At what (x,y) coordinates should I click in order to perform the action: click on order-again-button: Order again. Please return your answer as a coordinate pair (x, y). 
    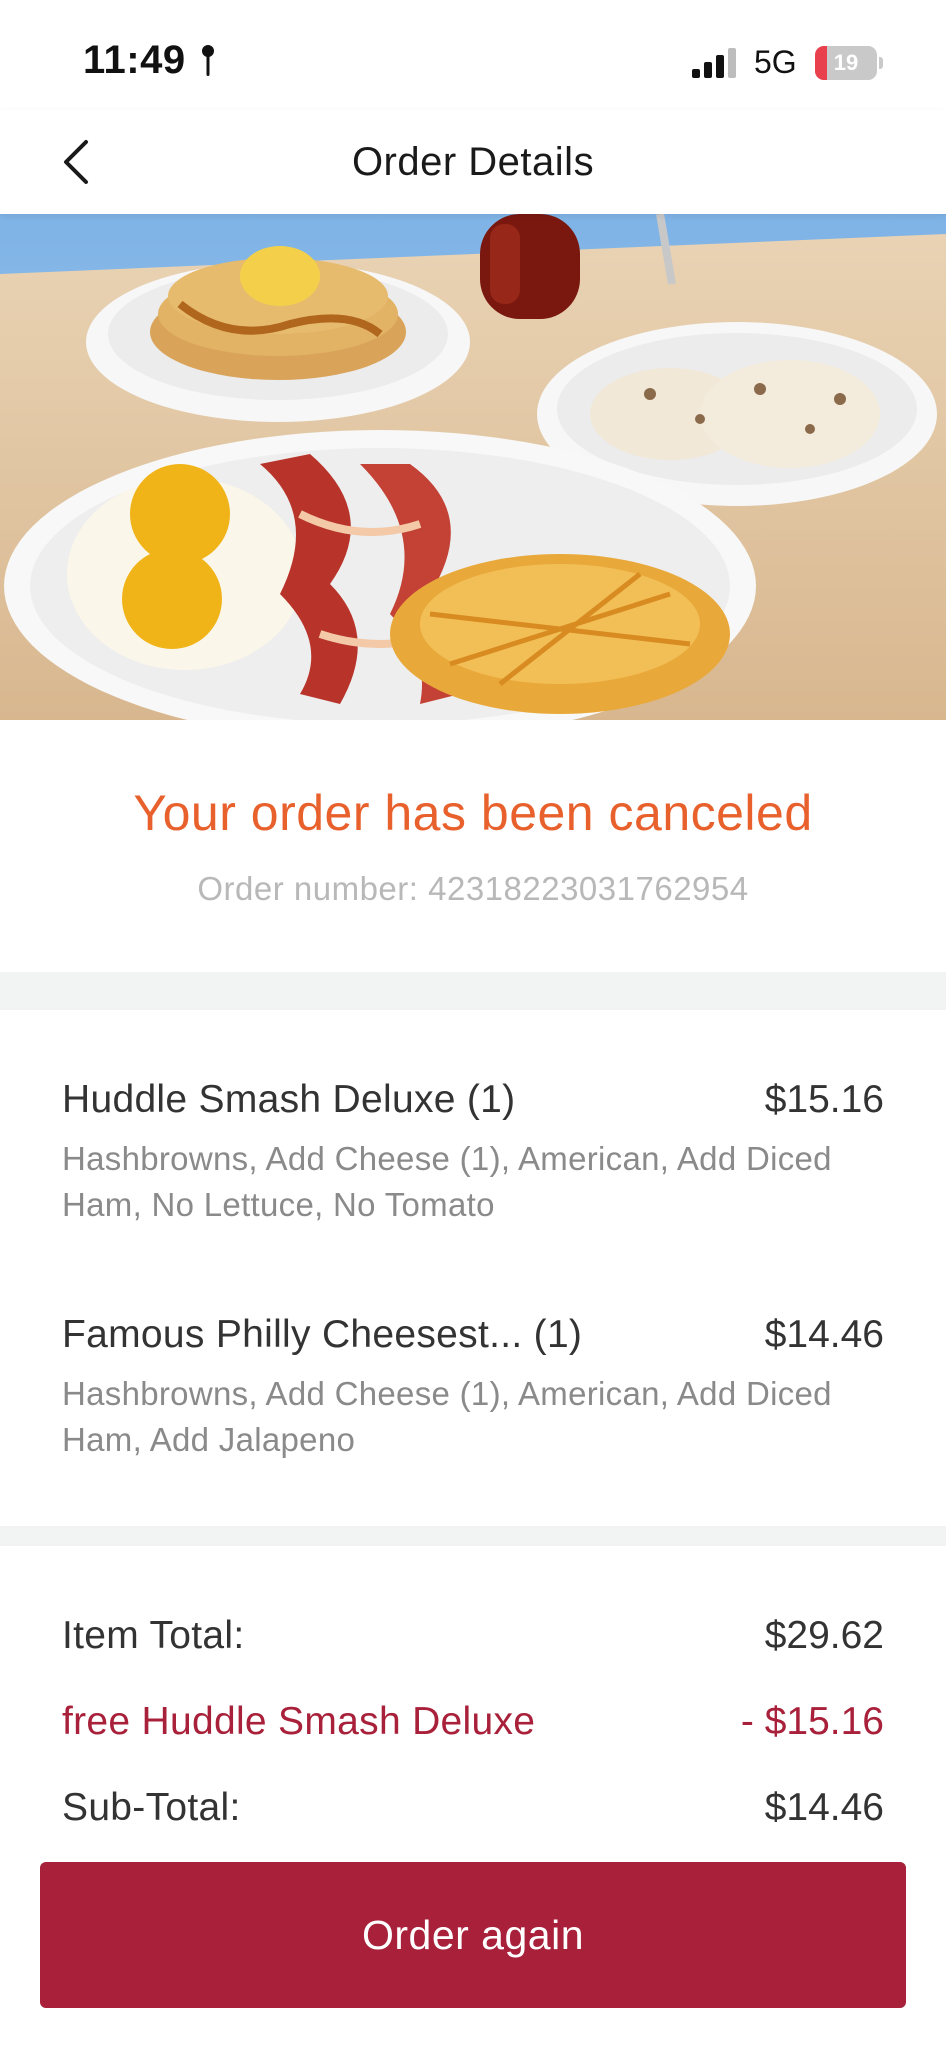
    Looking at the image, I should click on (473, 1935).